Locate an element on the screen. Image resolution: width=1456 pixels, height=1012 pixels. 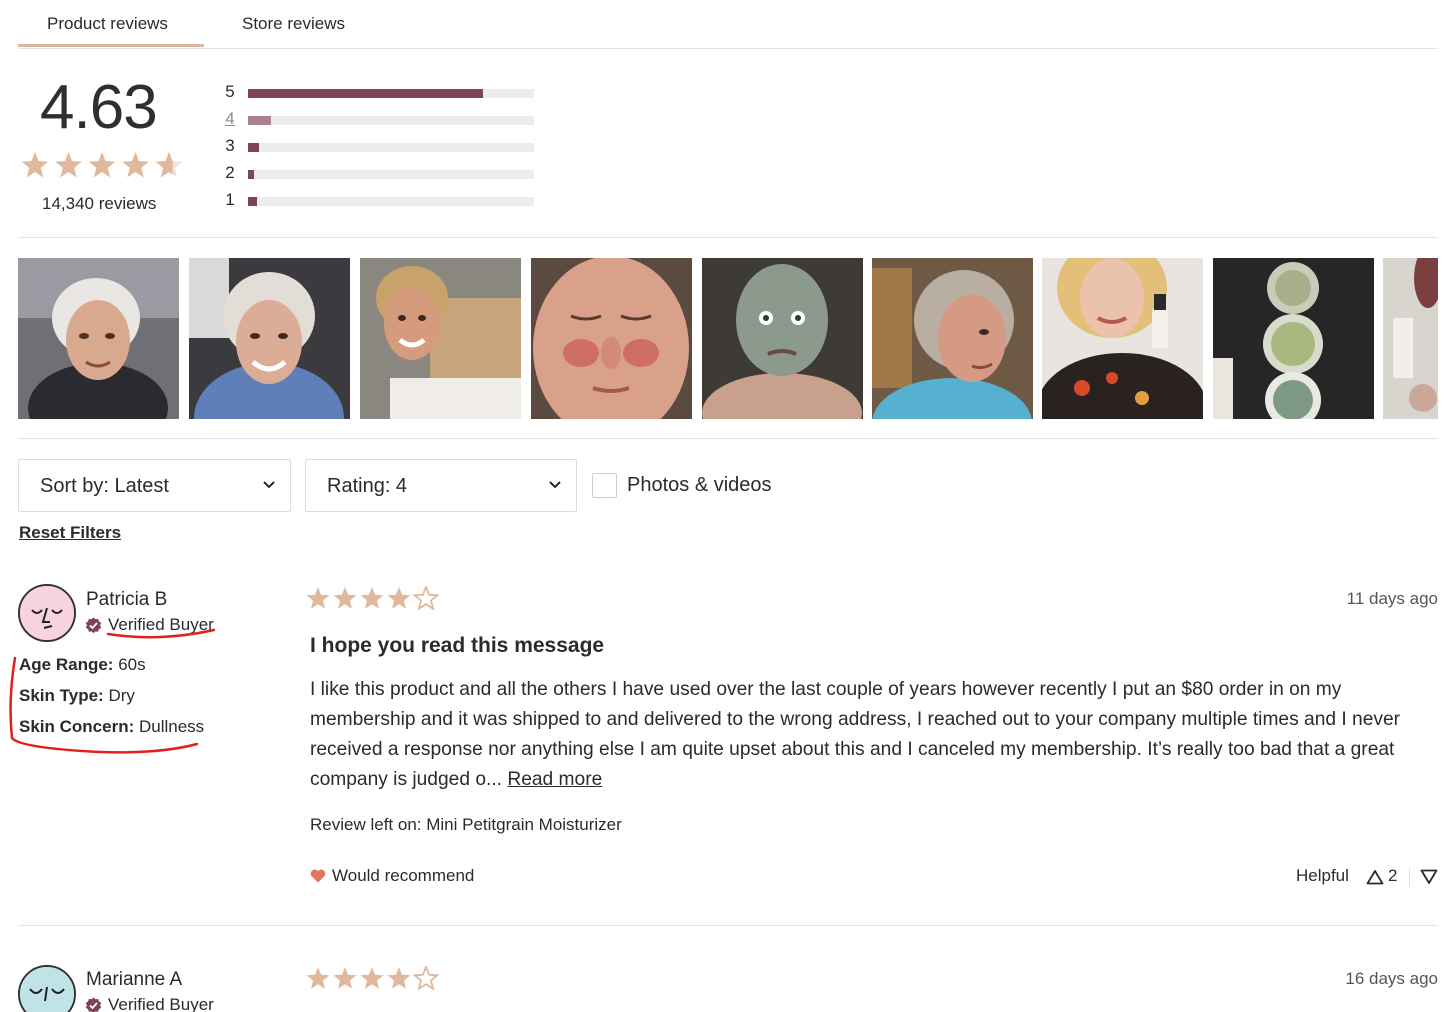
distribution-label: 3 is located at coordinates (230, 145).